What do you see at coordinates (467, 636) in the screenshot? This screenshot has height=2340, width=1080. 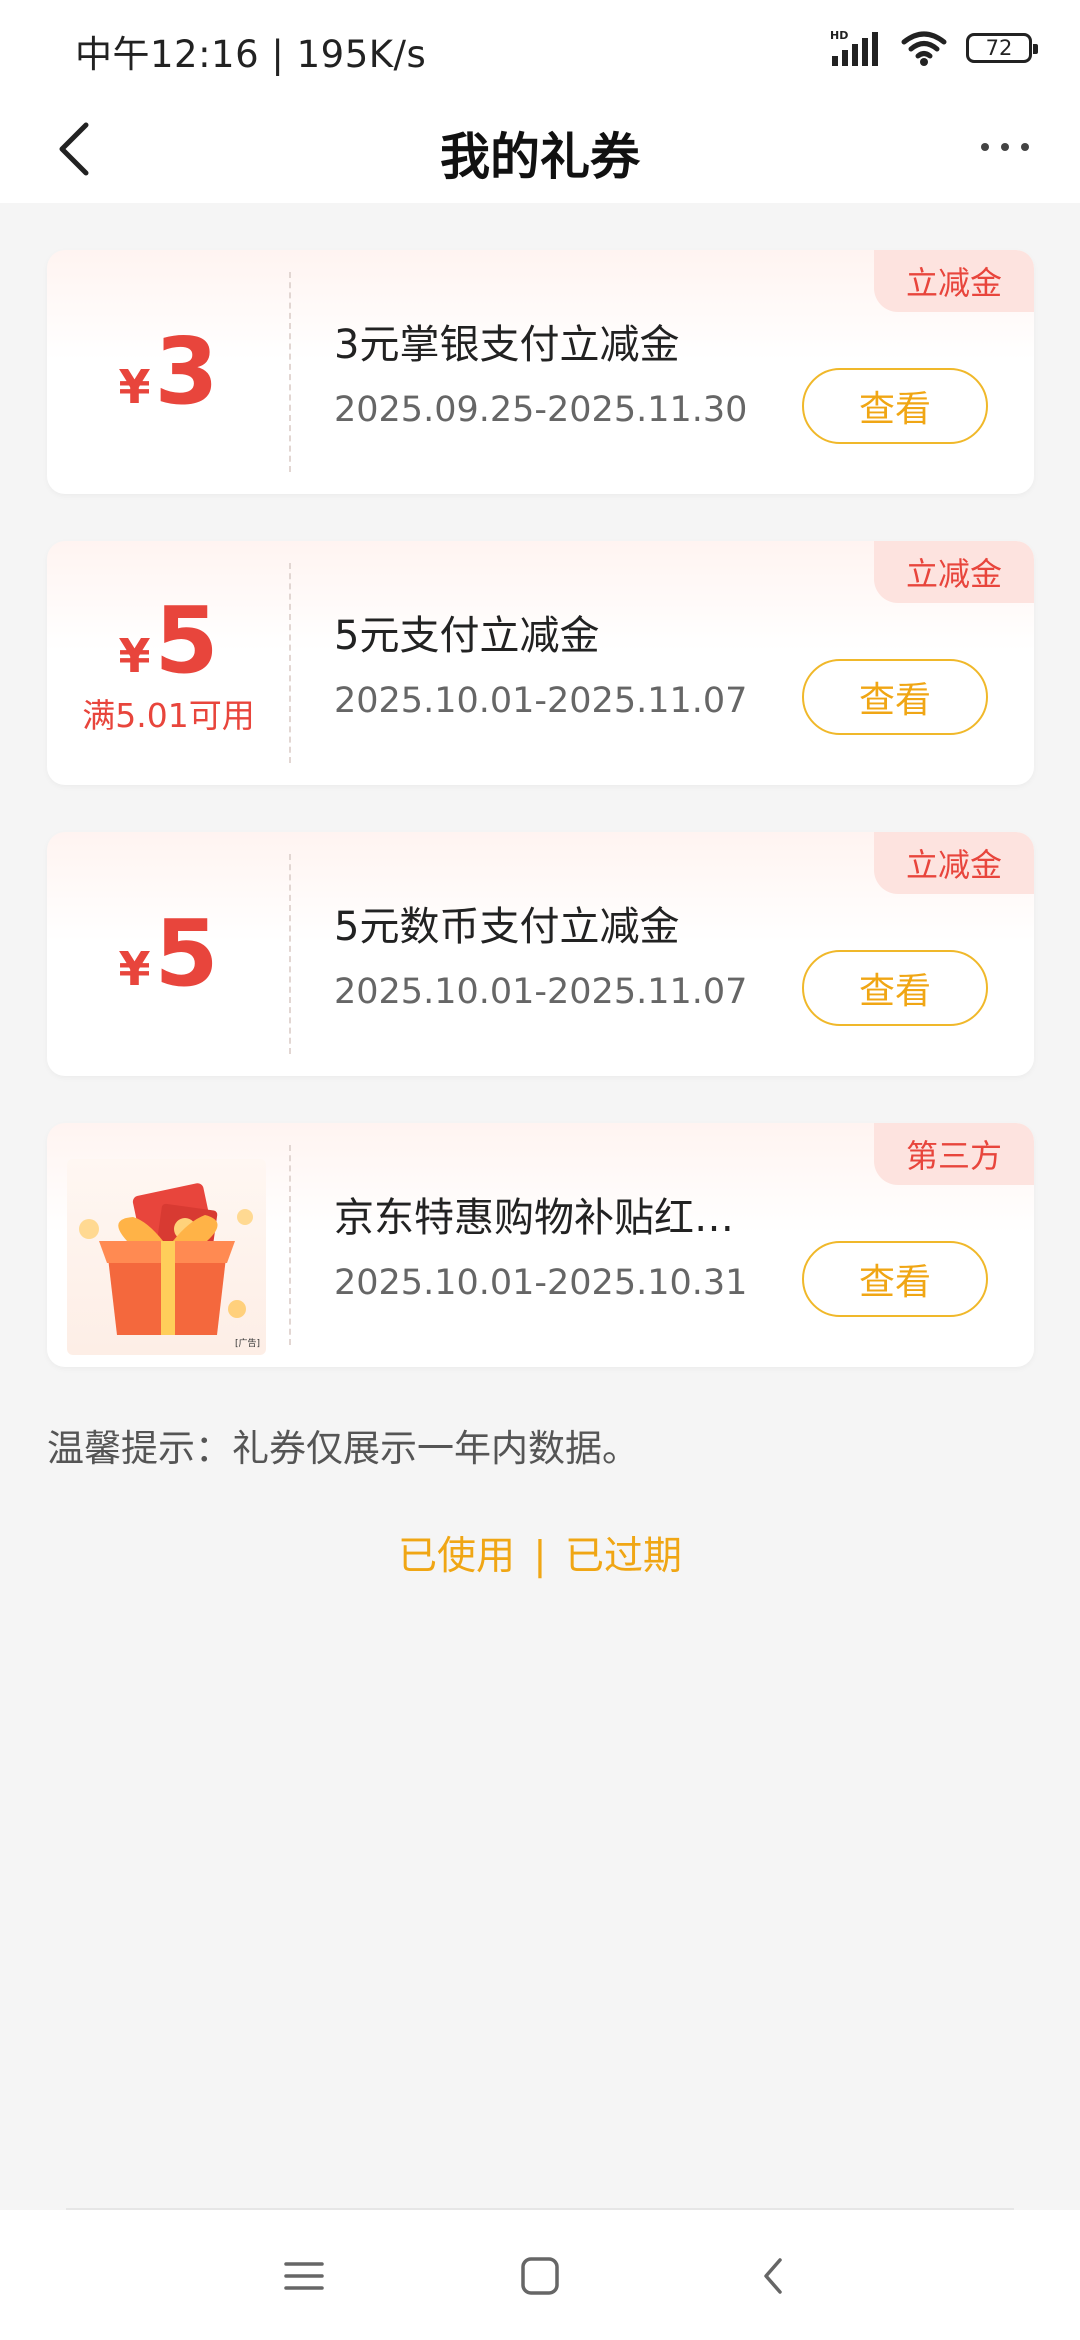 I see `coupon-title: 5元支付立减金` at bounding box center [467, 636].